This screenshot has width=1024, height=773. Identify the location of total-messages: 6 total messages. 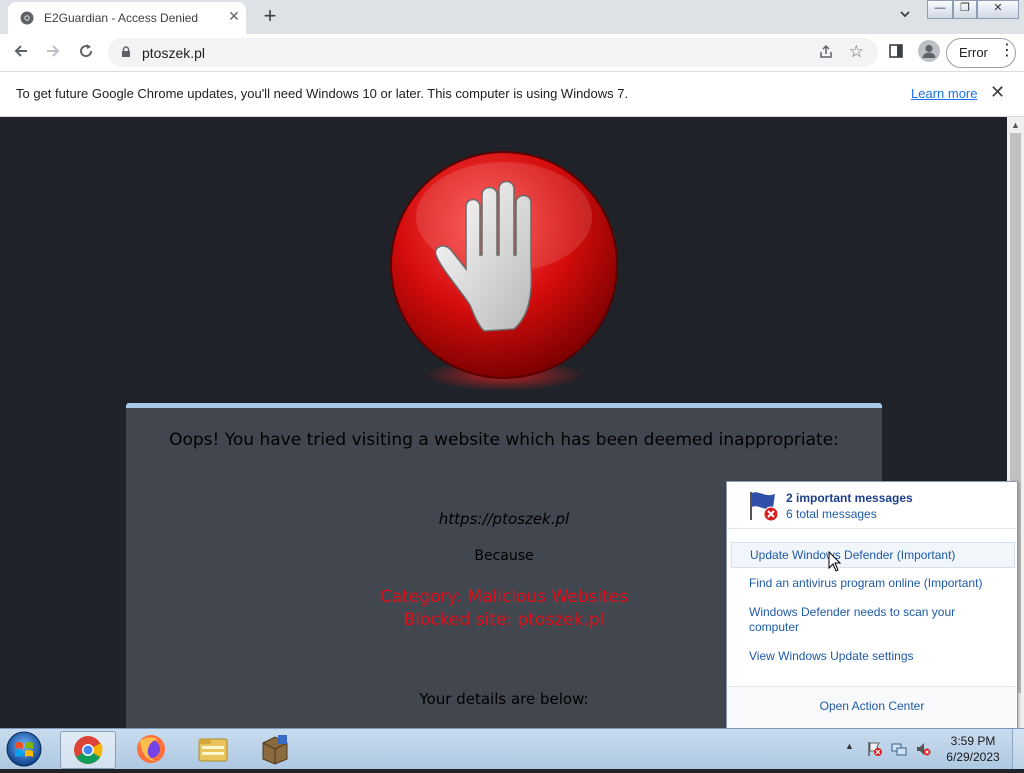
(831, 514).